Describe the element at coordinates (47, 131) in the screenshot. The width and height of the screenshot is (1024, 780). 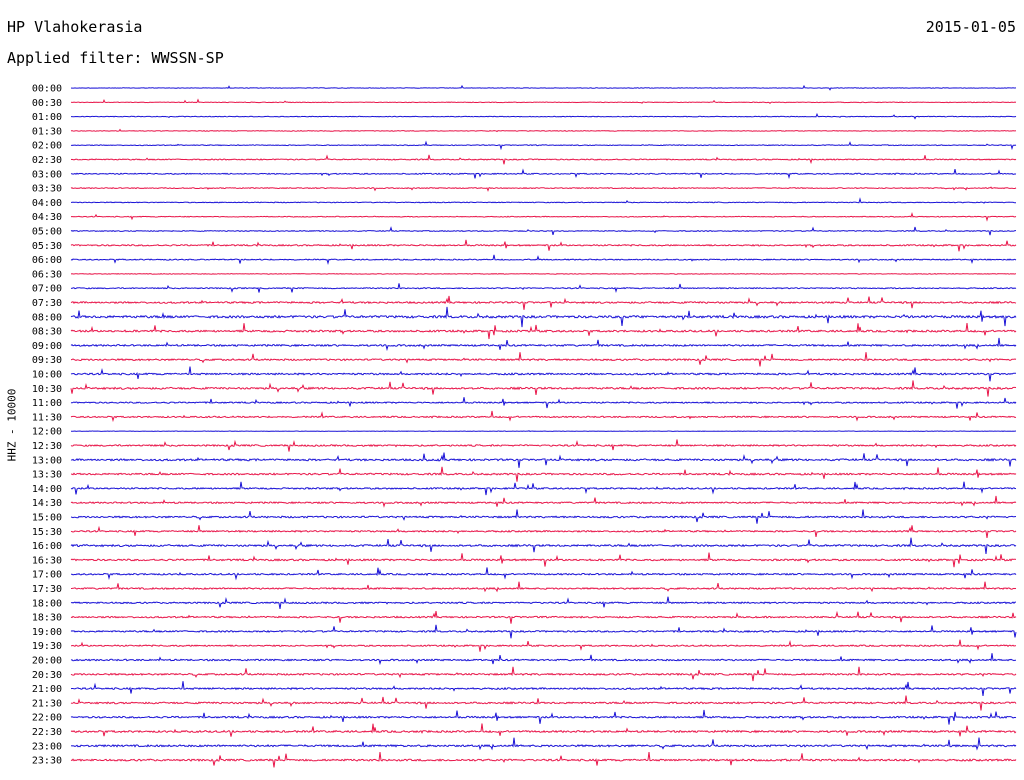
I see `time-tick-label: 01:30` at that location.